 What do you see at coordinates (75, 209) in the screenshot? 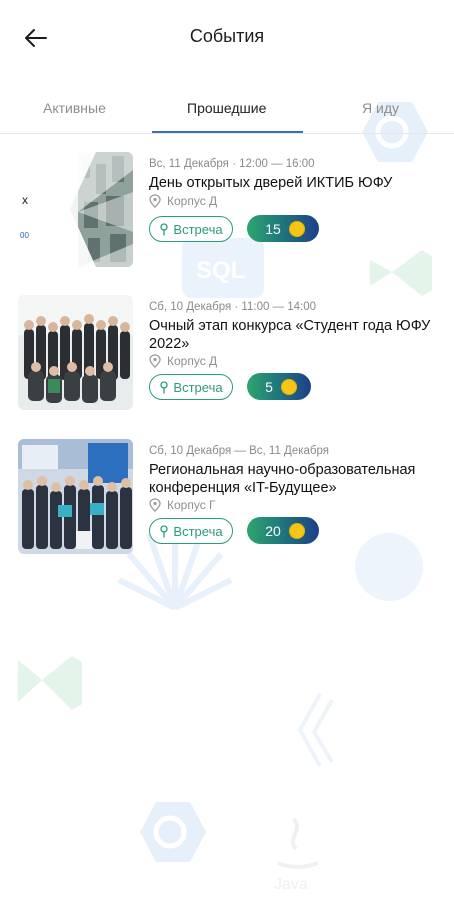
I see `event-thumbnail: х 00` at bounding box center [75, 209].